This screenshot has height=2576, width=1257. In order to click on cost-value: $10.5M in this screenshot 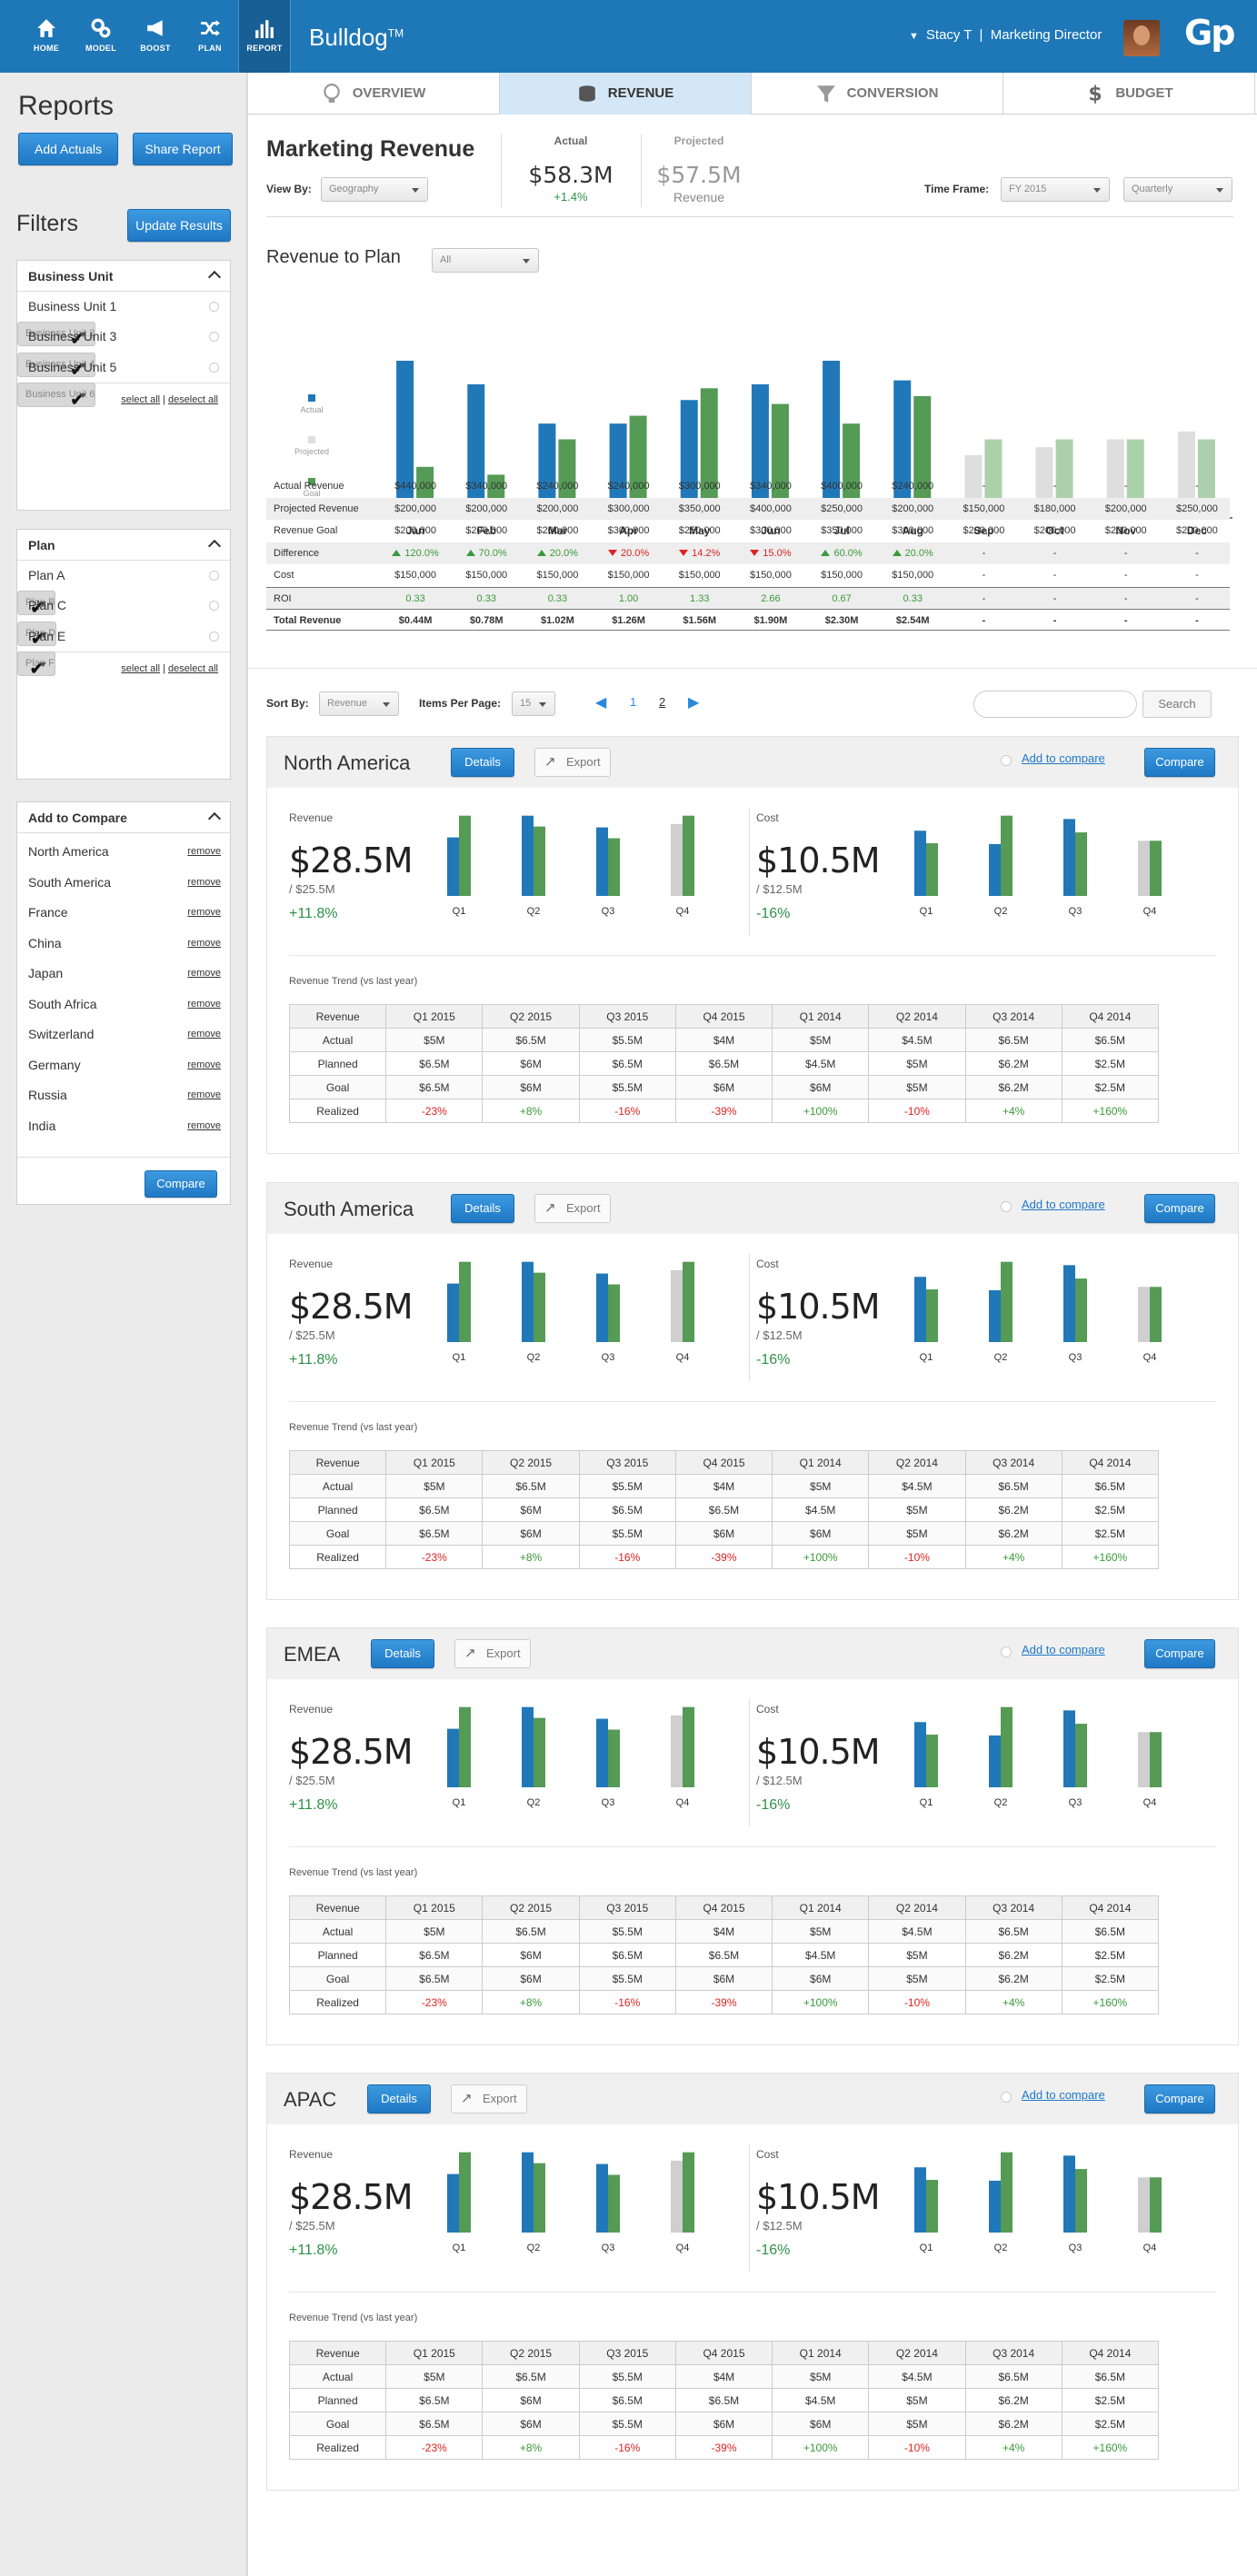, I will do `click(818, 860)`.